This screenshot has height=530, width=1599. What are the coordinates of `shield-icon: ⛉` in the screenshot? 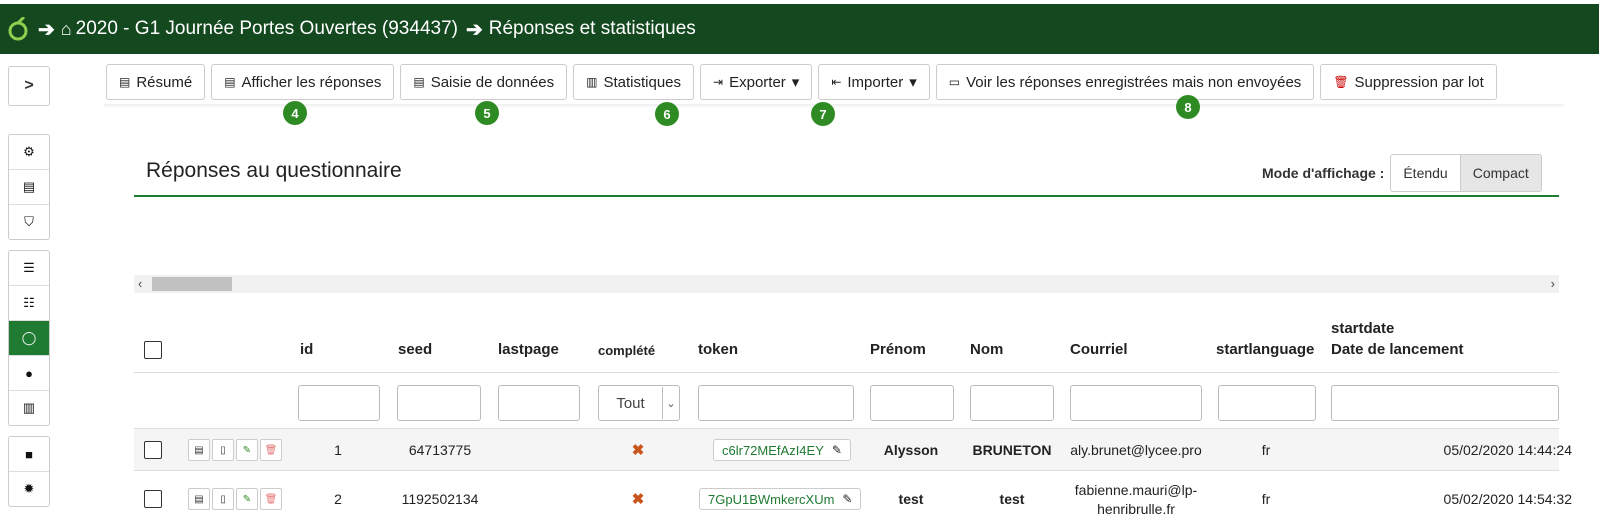 It's located at (29, 222).